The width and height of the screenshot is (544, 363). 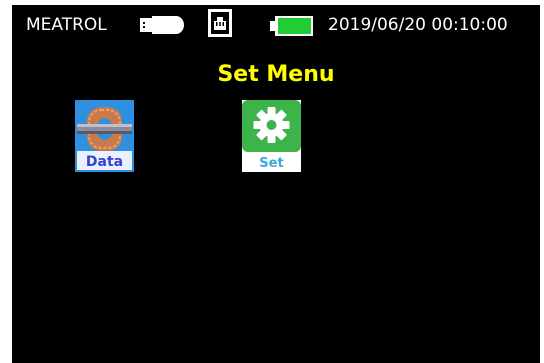 What do you see at coordinates (220, 25) in the screenshot?
I see `ethernet-port-icon` at bounding box center [220, 25].